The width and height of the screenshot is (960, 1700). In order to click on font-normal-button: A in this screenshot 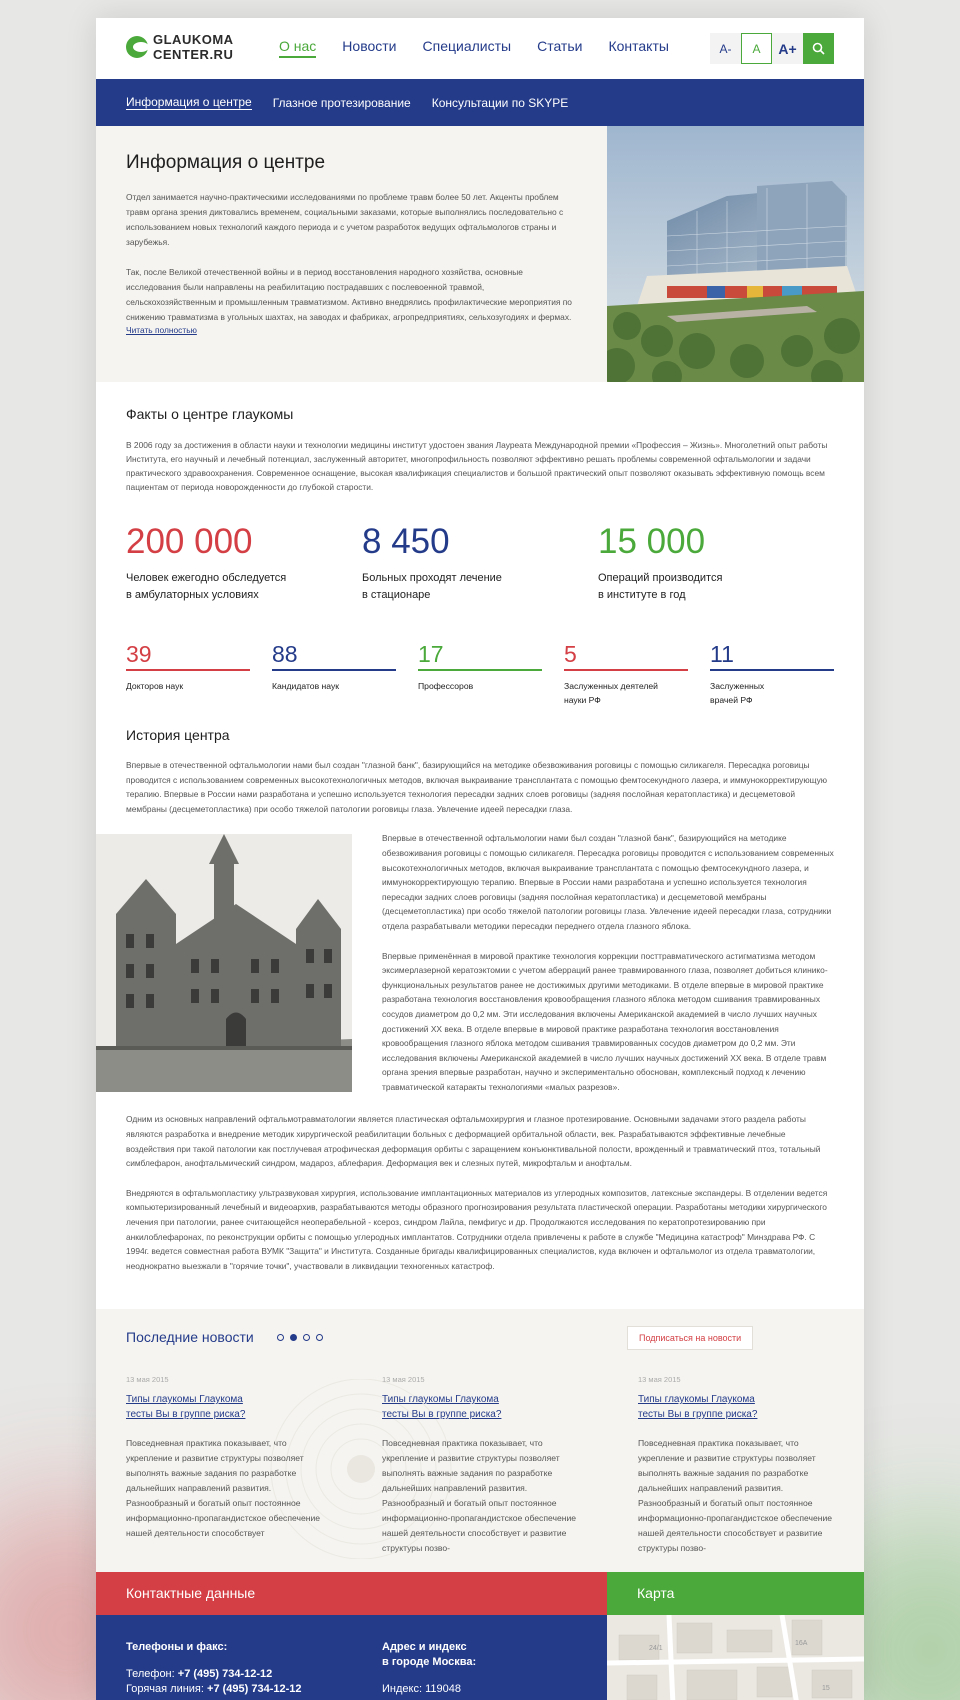, I will do `click(756, 48)`.